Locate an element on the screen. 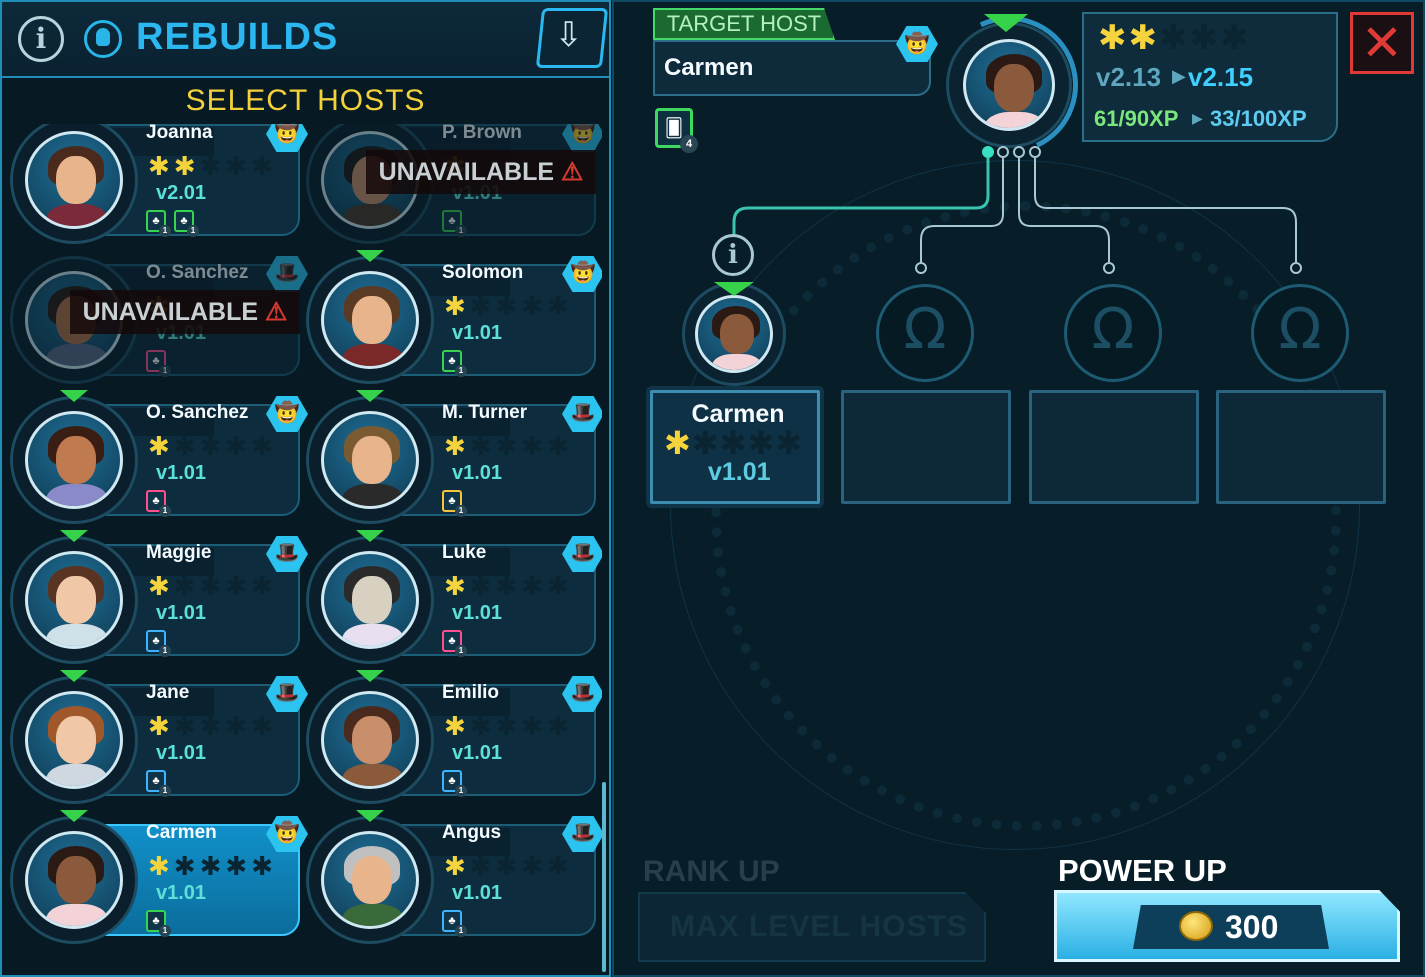  host-card: Solomon ✱✱✱✱✱ v1.01 ♣ 1 🤠 is located at coordinates (454, 317).